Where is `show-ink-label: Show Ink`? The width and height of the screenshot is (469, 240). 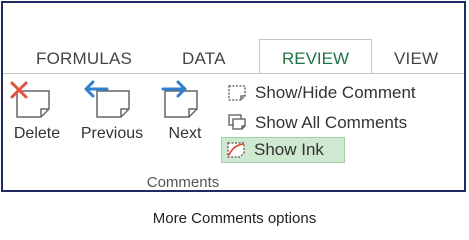 show-ink-label: Show Ink is located at coordinates (289, 149).